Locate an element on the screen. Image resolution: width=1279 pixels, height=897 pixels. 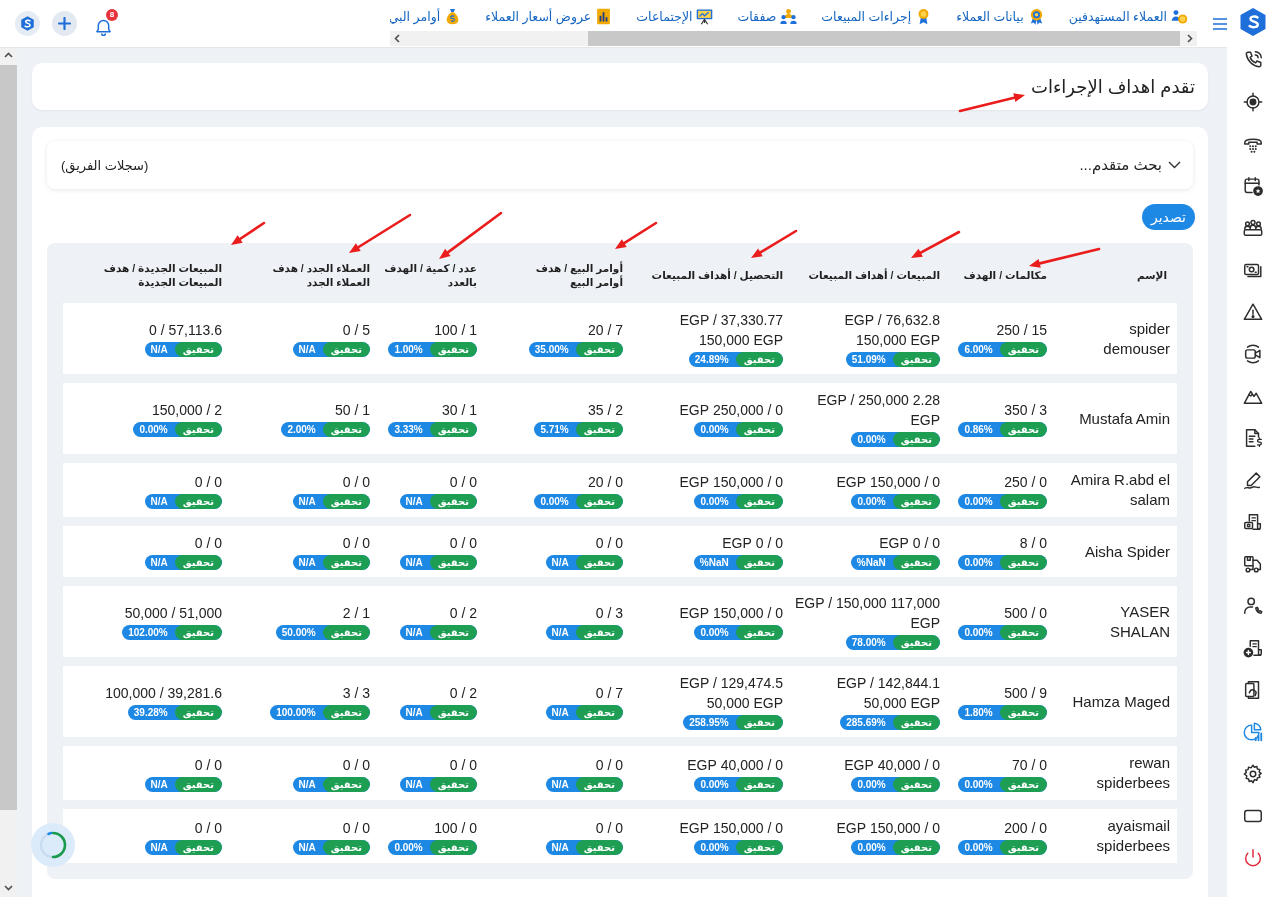
horizontal-scrollbar is located at coordinates (793, 38).